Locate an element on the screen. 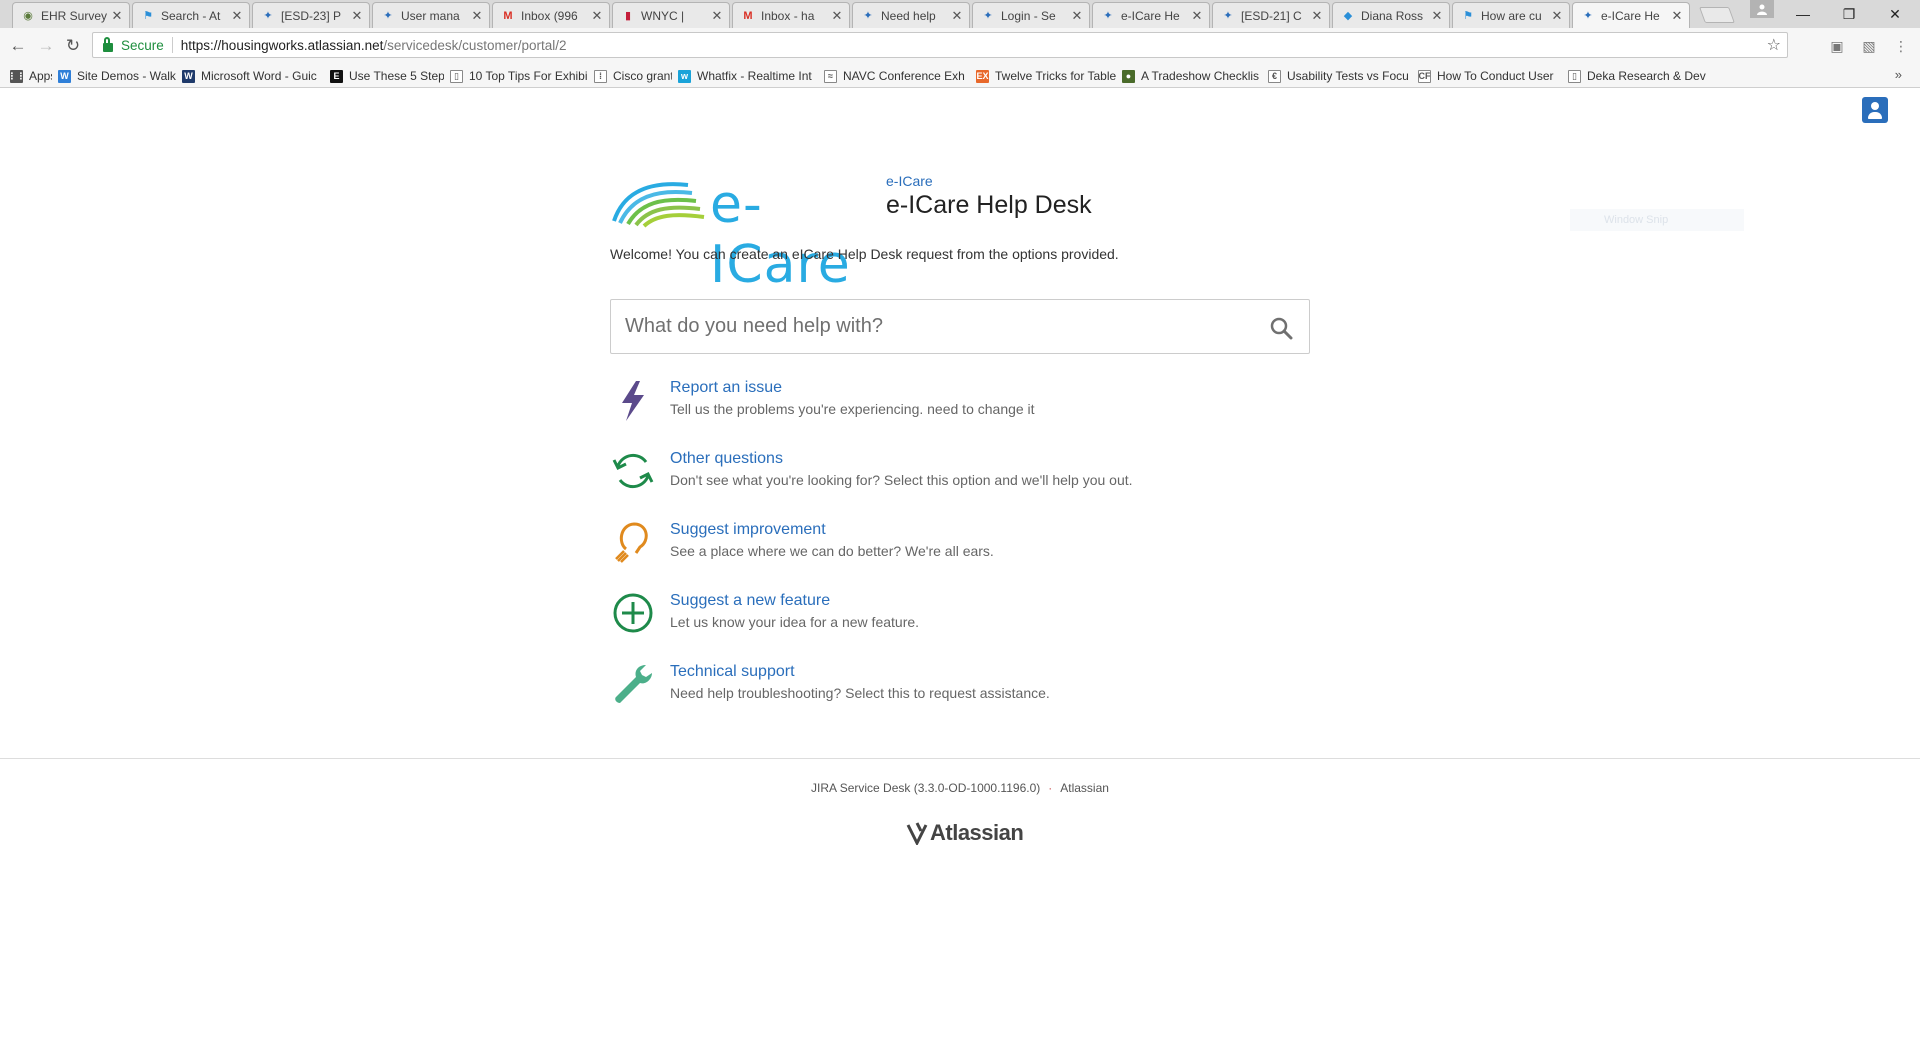  wnyc-icon: ▮ is located at coordinates (628, 16).